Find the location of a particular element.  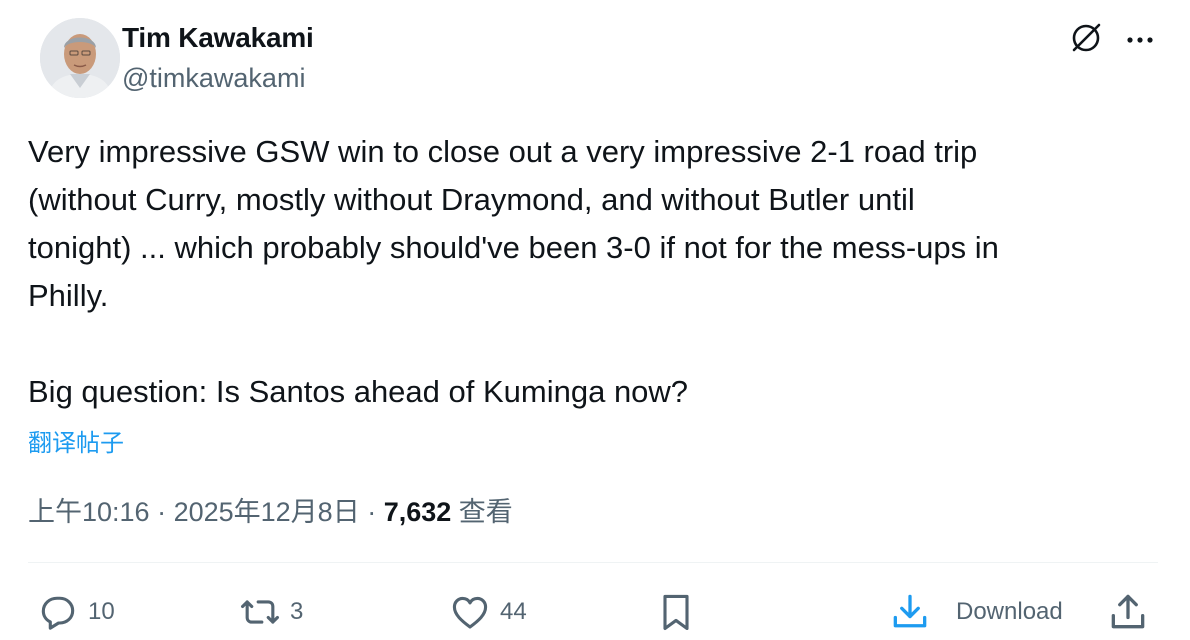

avatar-portrait is located at coordinates (80, 58).